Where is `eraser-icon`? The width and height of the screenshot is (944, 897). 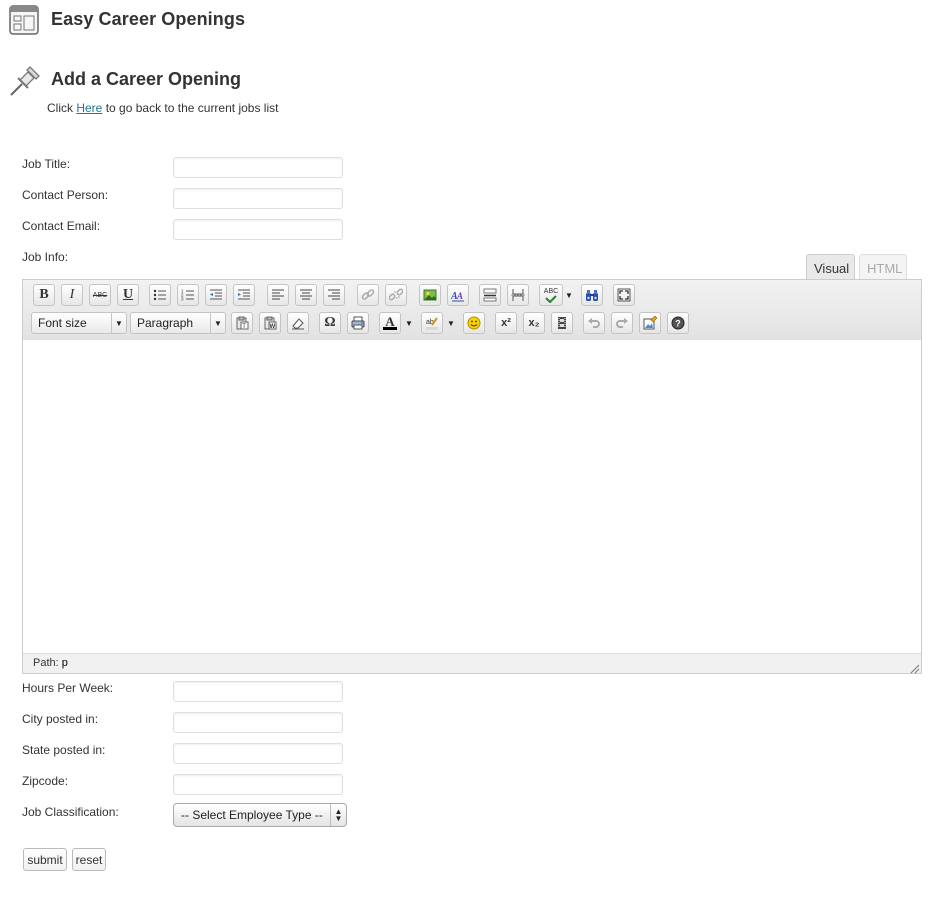
eraser-icon is located at coordinates (298, 323).